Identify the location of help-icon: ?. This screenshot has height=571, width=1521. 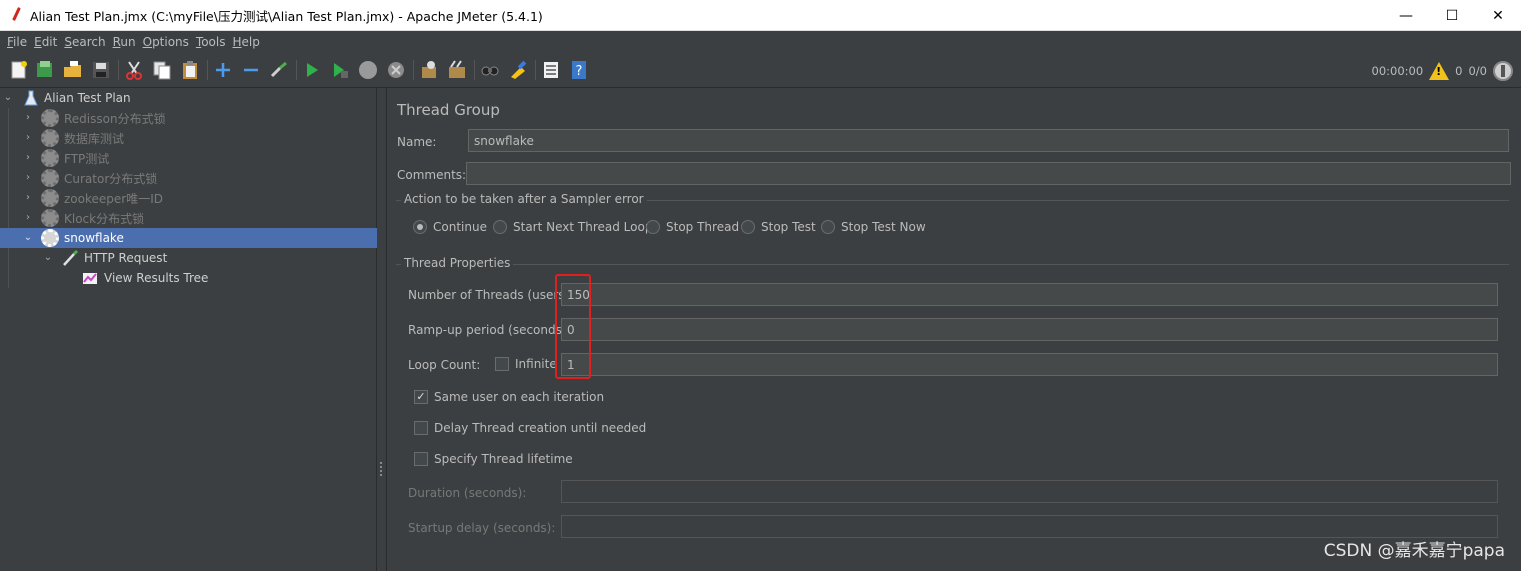
(579, 70).